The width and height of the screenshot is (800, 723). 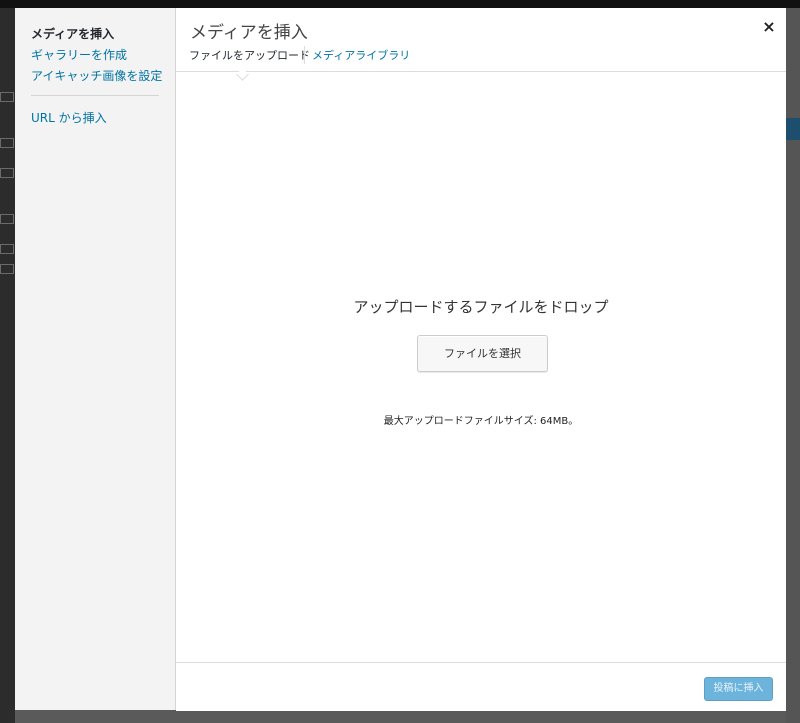 I want to click on menu-item-set-featured-image: アイキャッチ画像を設定, so click(x=96, y=75).